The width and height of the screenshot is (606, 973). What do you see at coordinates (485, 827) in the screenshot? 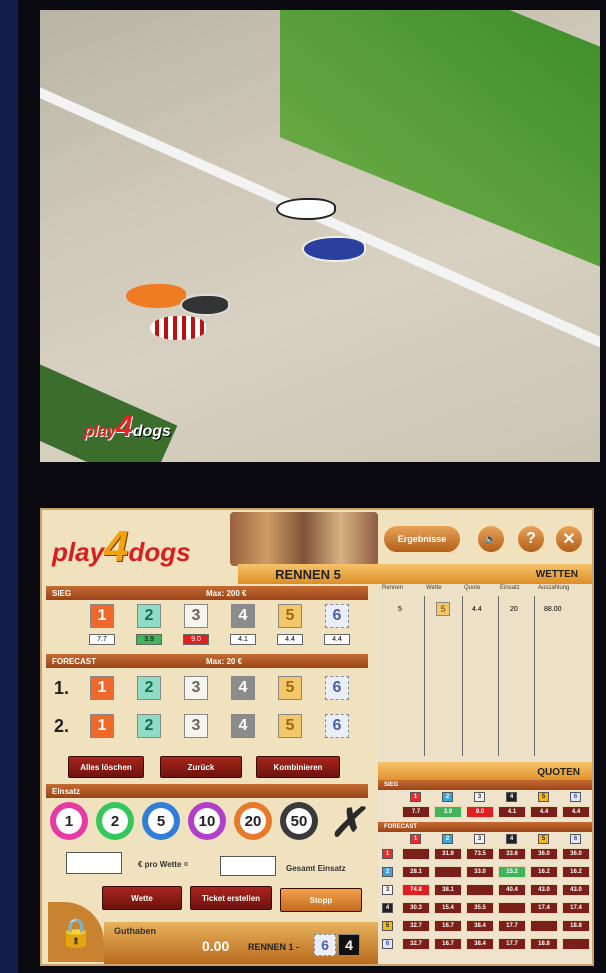
I see `quoten-forecast-header: FORECAST` at bounding box center [485, 827].